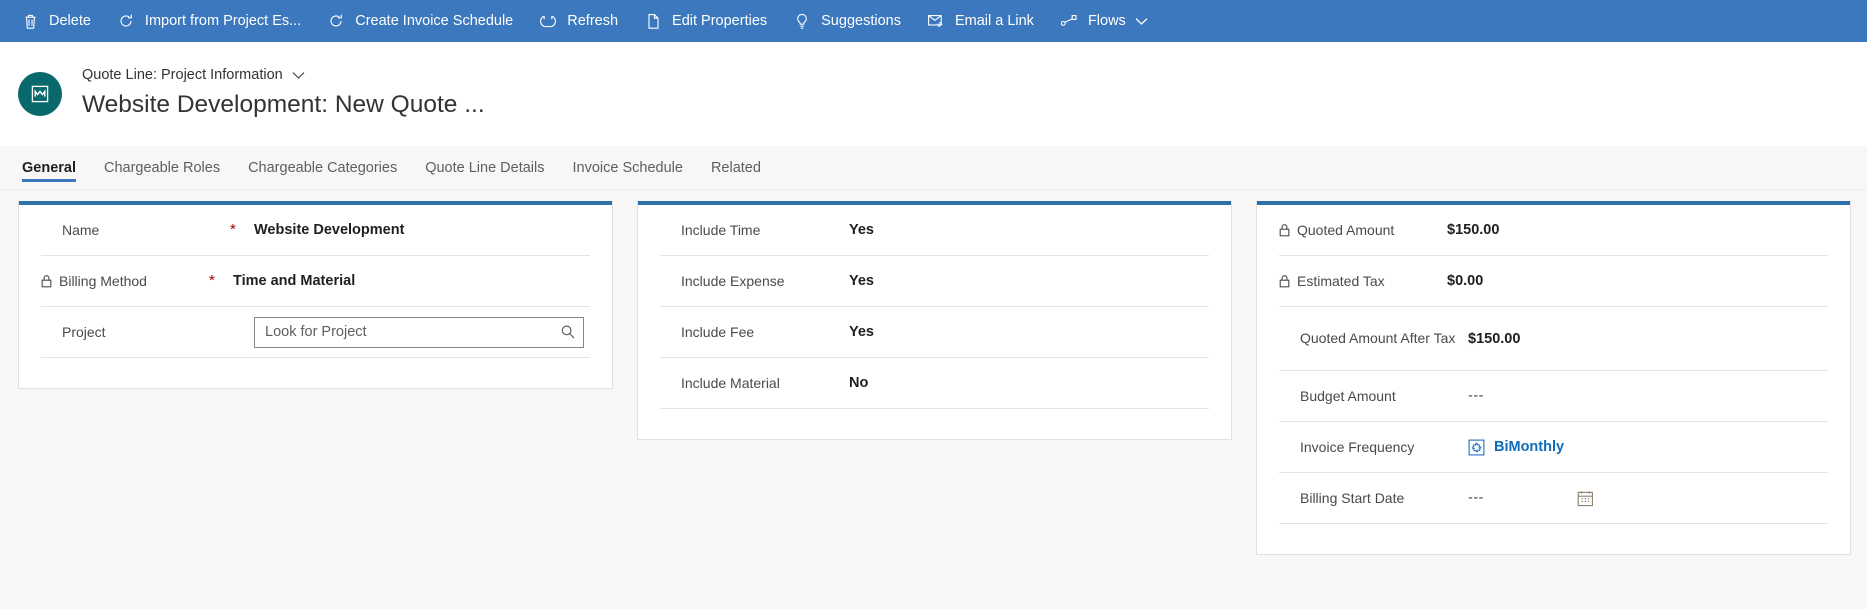 This screenshot has height=609, width=1867. I want to click on command-suggestions: Suggestions, so click(847, 21).